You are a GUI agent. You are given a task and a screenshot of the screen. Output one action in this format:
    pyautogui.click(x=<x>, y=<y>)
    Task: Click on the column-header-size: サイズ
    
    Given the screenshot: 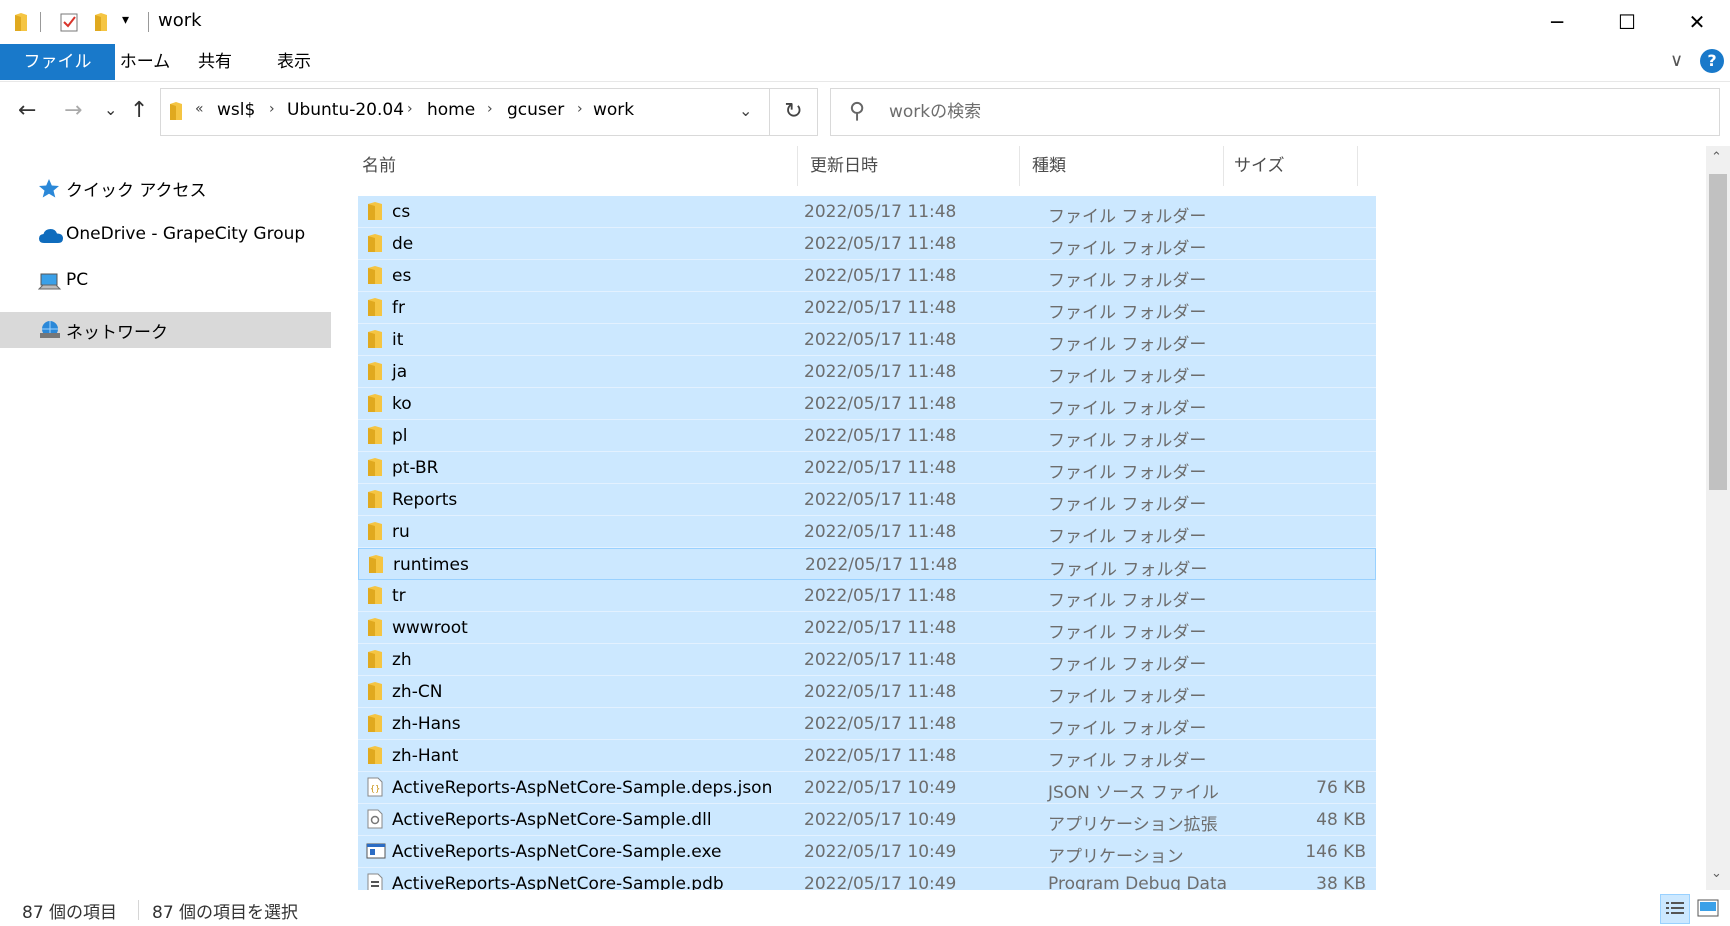 What is the action you would take?
    pyautogui.click(x=1291, y=166)
    